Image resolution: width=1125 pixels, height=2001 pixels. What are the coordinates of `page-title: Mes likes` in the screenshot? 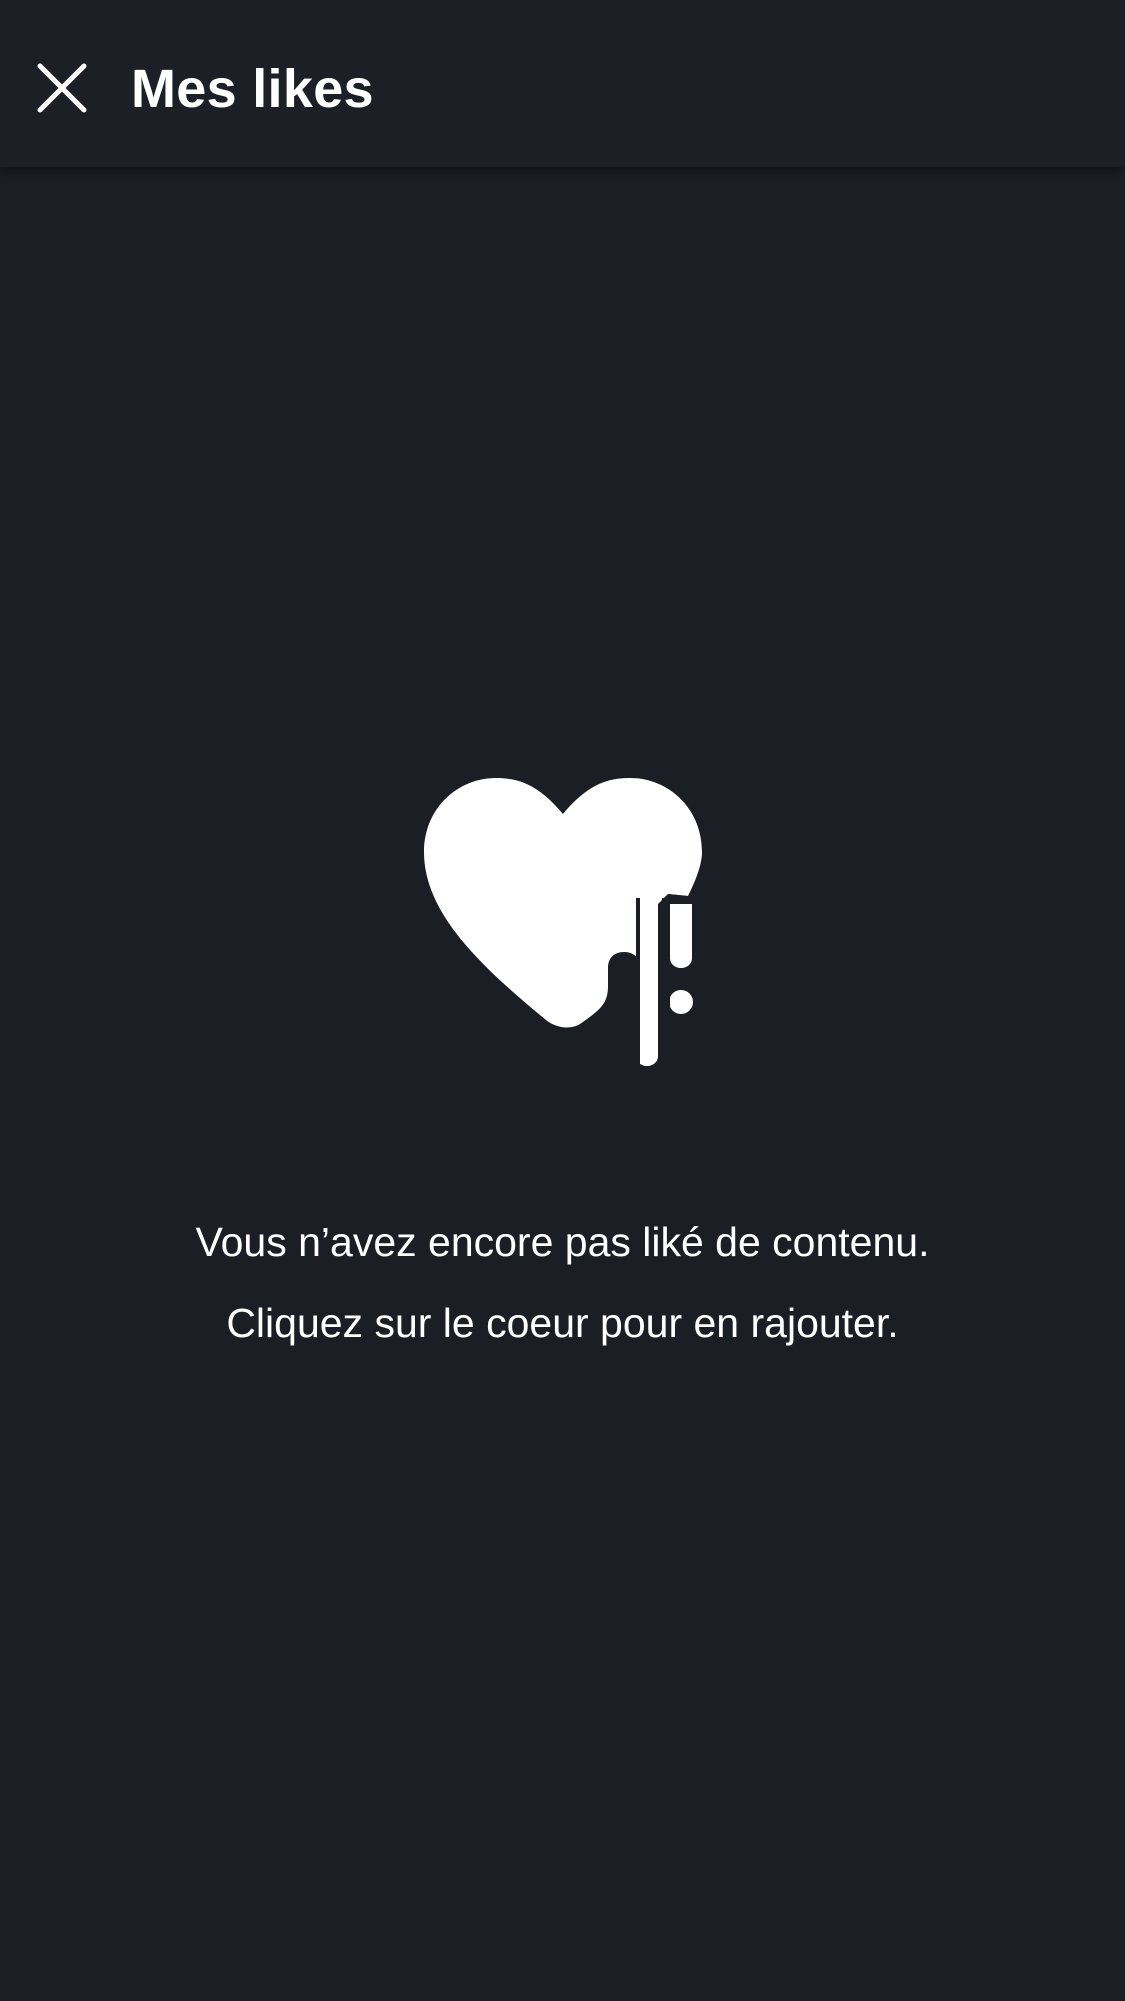 It's located at (252, 89).